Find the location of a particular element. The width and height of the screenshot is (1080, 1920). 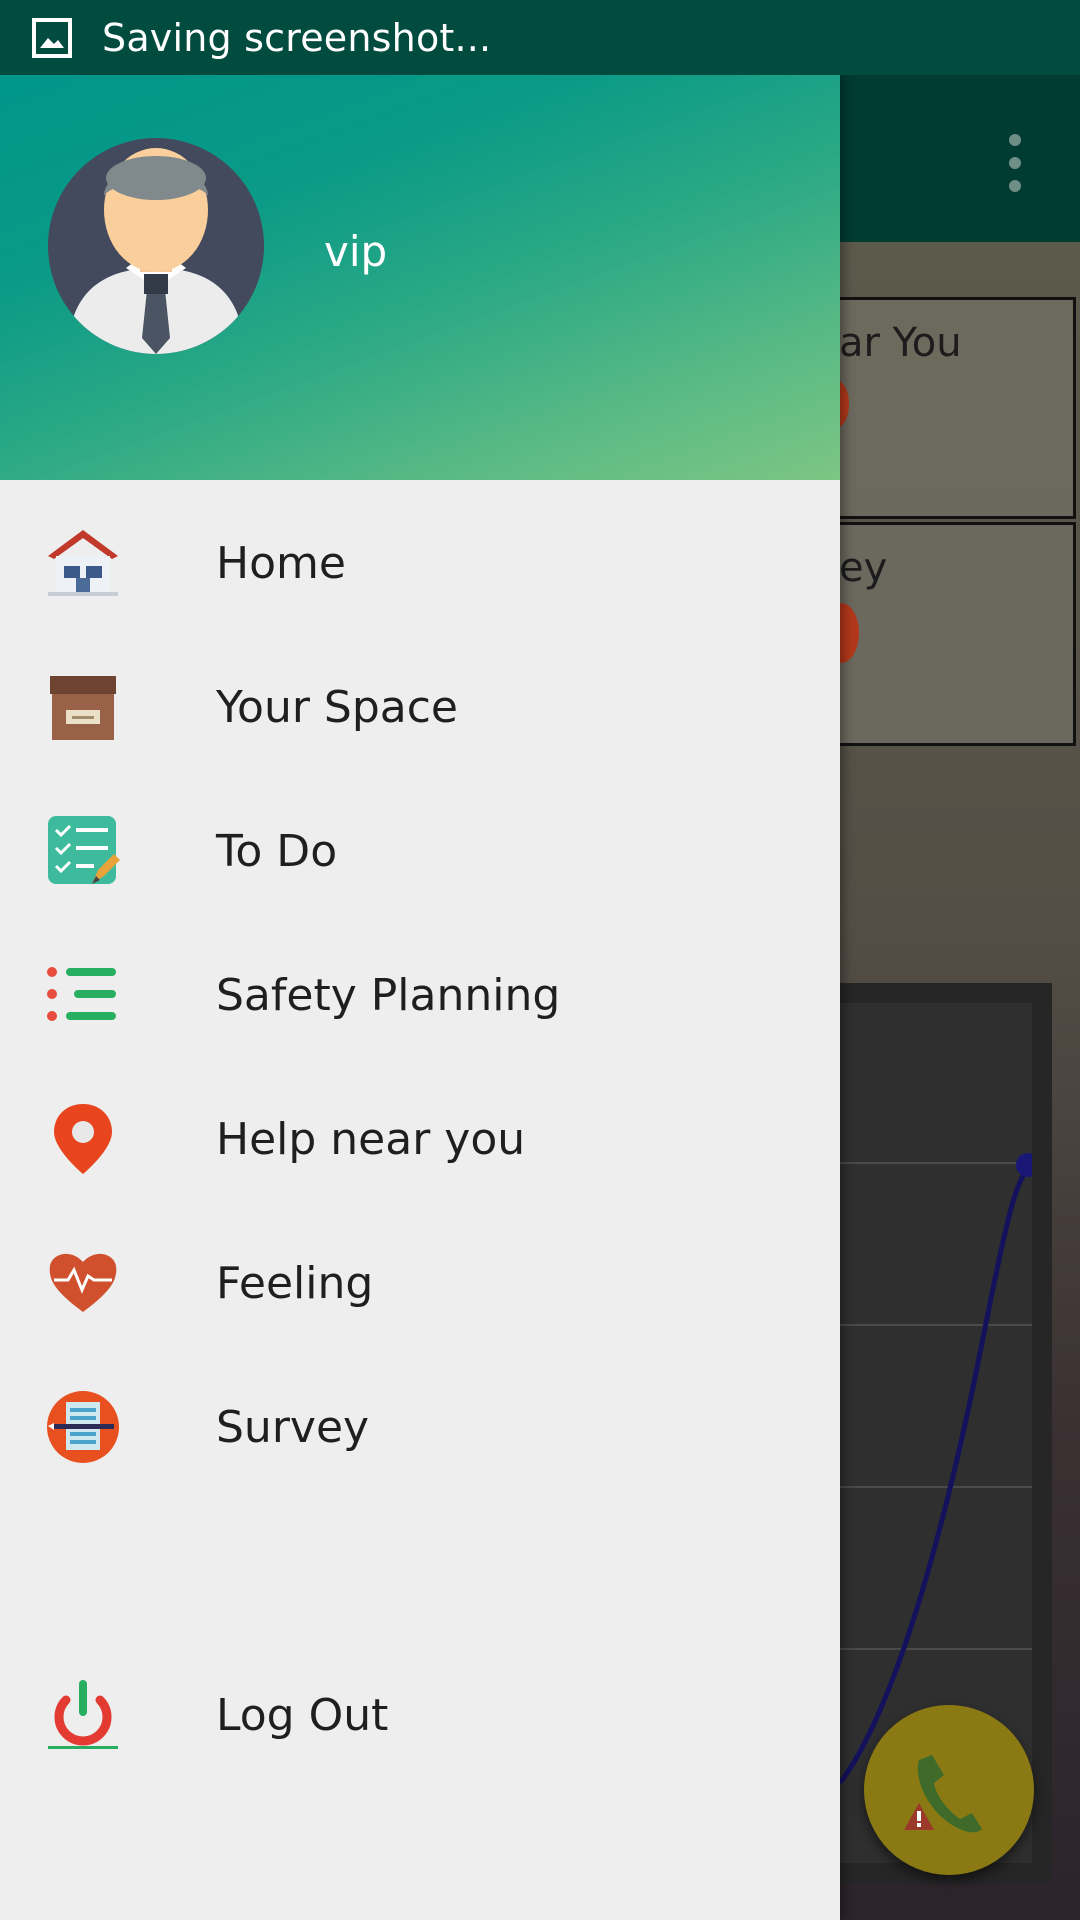

help-near-card: ar You is located at coordinates (948, 408).